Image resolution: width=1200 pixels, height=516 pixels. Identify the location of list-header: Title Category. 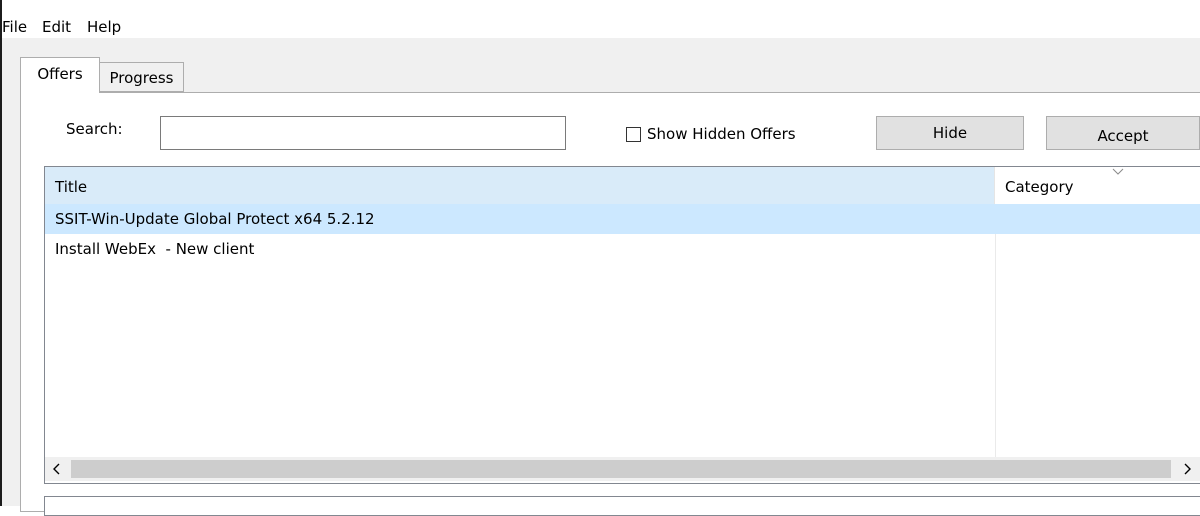
(622, 185).